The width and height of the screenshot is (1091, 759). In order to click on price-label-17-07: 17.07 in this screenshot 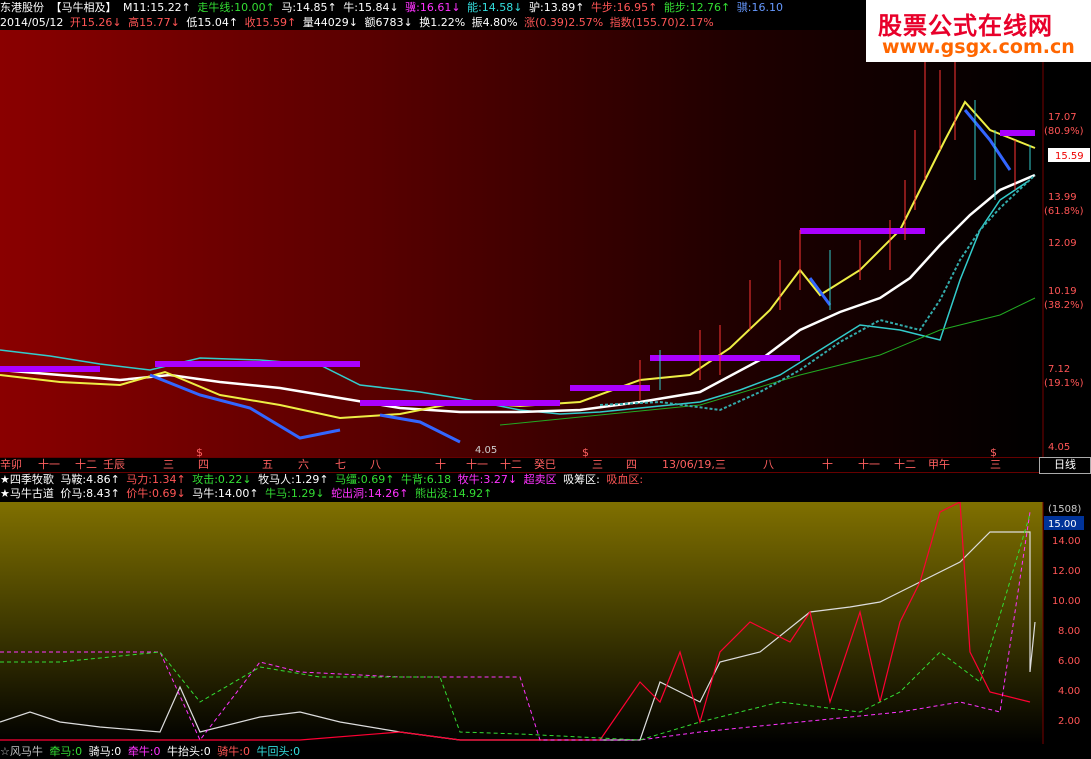, I will do `click(1062, 117)`.